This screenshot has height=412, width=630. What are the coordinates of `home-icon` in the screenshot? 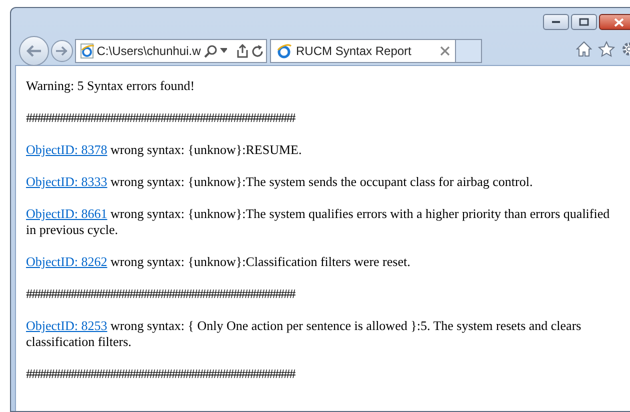 It's located at (584, 49).